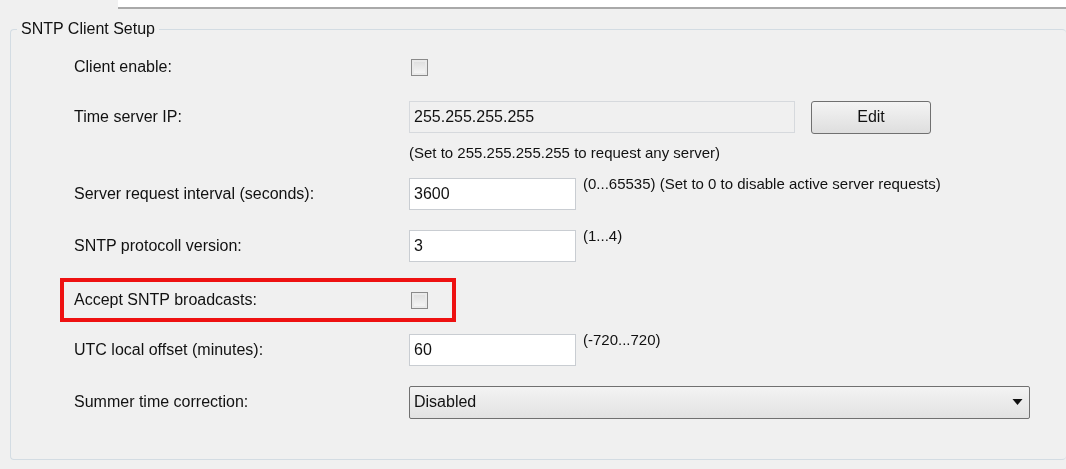 The image size is (1066, 469). I want to click on number-field: 3600, so click(492, 194).